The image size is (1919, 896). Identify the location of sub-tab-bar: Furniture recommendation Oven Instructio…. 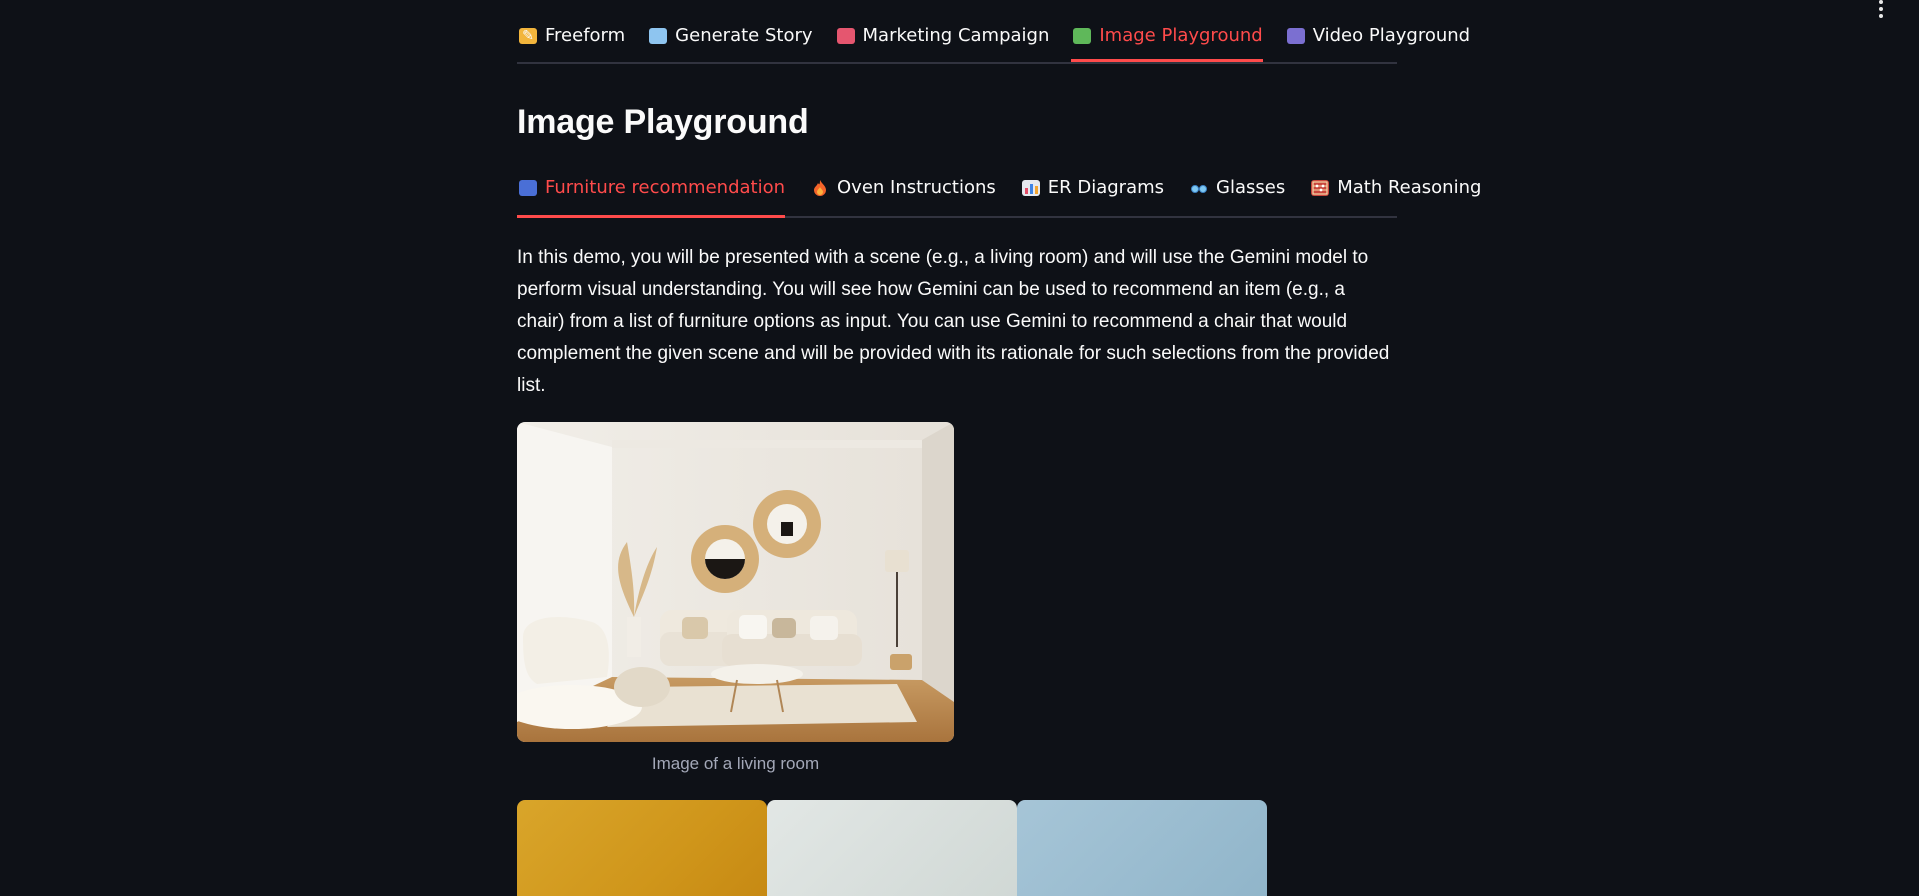
(999, 192).